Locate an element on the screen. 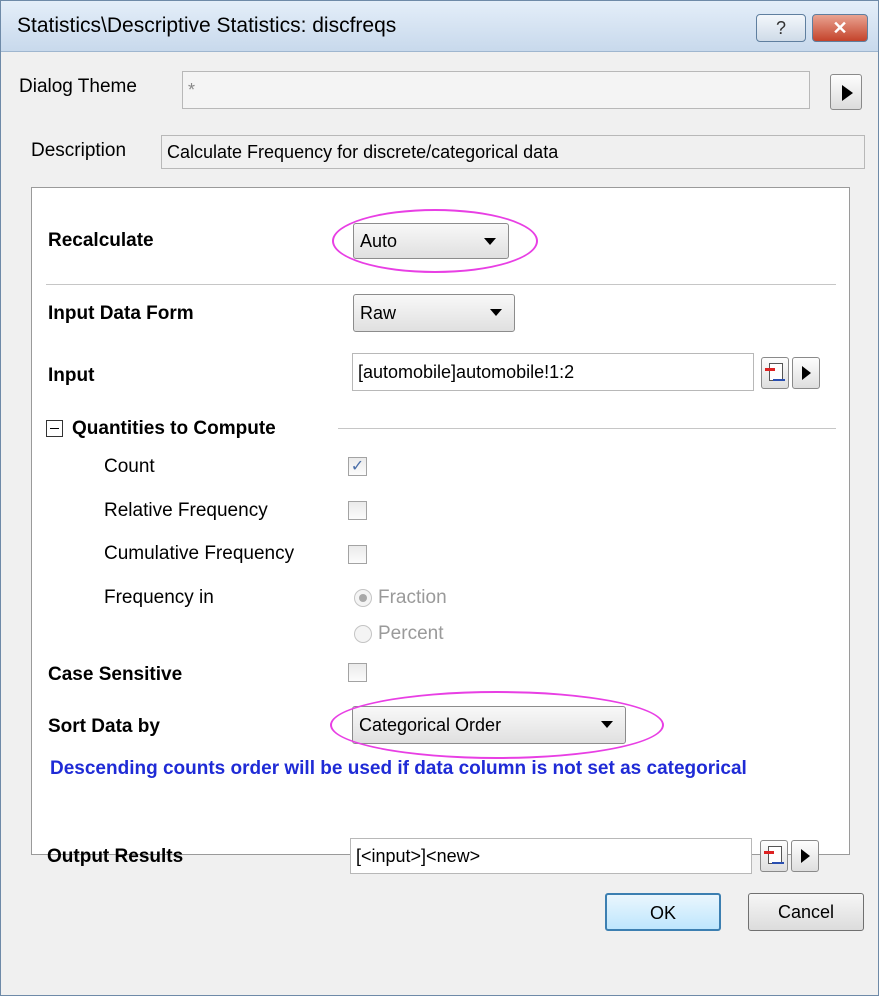 This screenshot has width=879, height=996. output-menu-button is located at coordinates (805, 856).